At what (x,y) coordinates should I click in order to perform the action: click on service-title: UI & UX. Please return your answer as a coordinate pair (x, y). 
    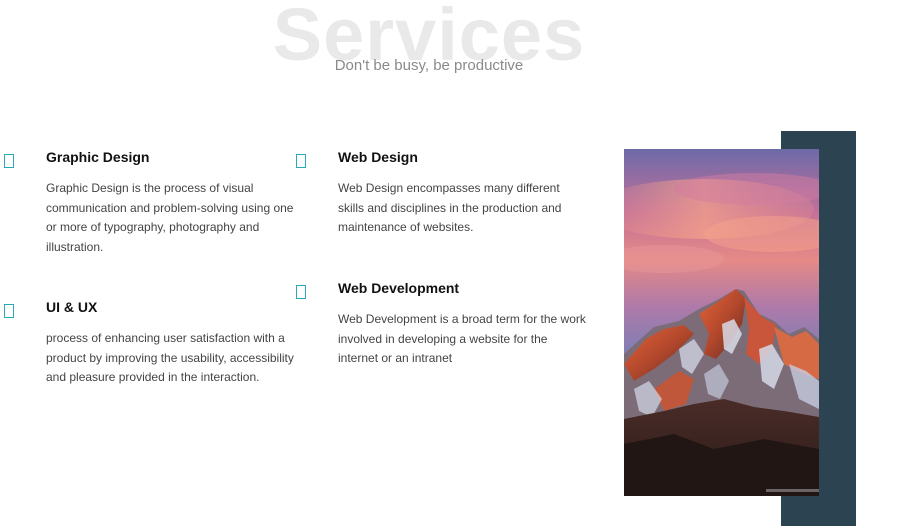
    Looking at the image, I should click on (72, 307).